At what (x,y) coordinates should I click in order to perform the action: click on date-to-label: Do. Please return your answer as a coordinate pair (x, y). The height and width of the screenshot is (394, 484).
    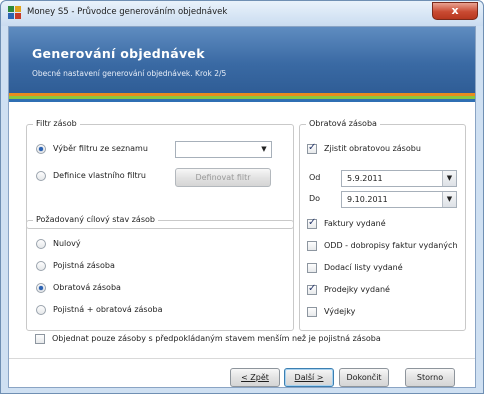
    Looking at the image, I should click on (315, 198).